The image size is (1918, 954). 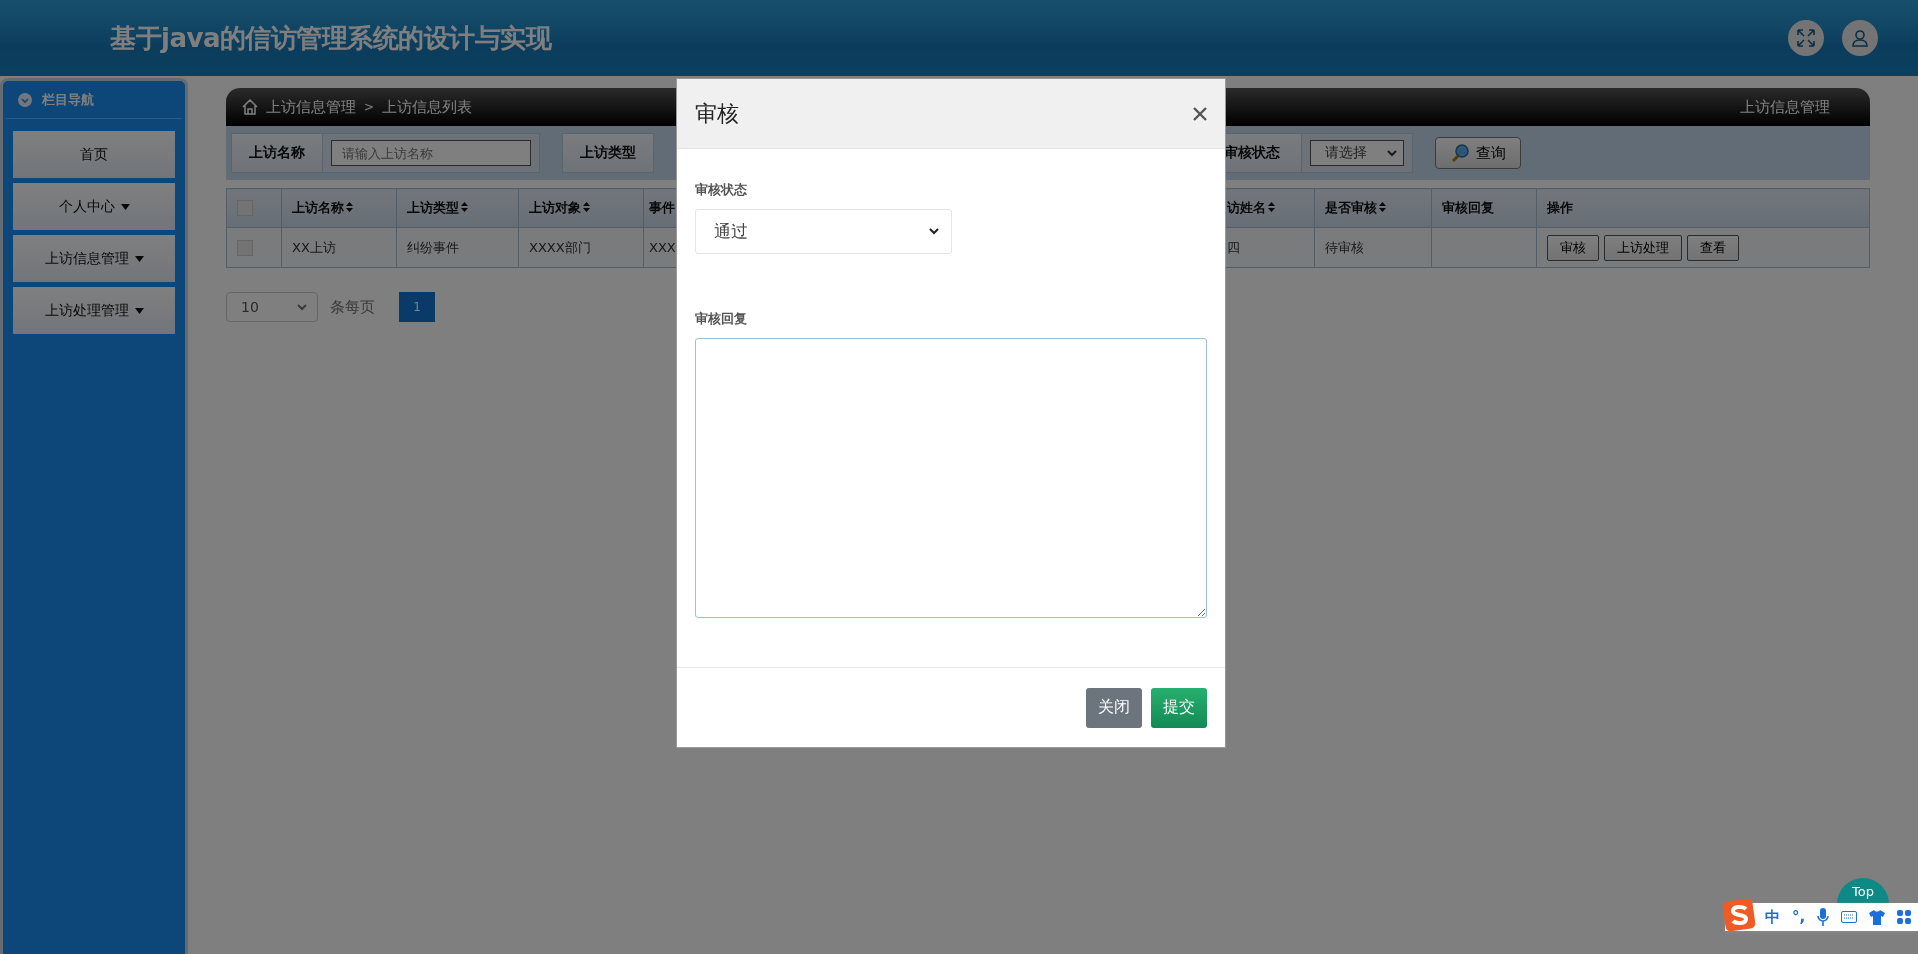 What do you see at coordinates (1357, 153) in the screenshot?
I see `status-select: 请选择` at bounding box center [1357, 153].